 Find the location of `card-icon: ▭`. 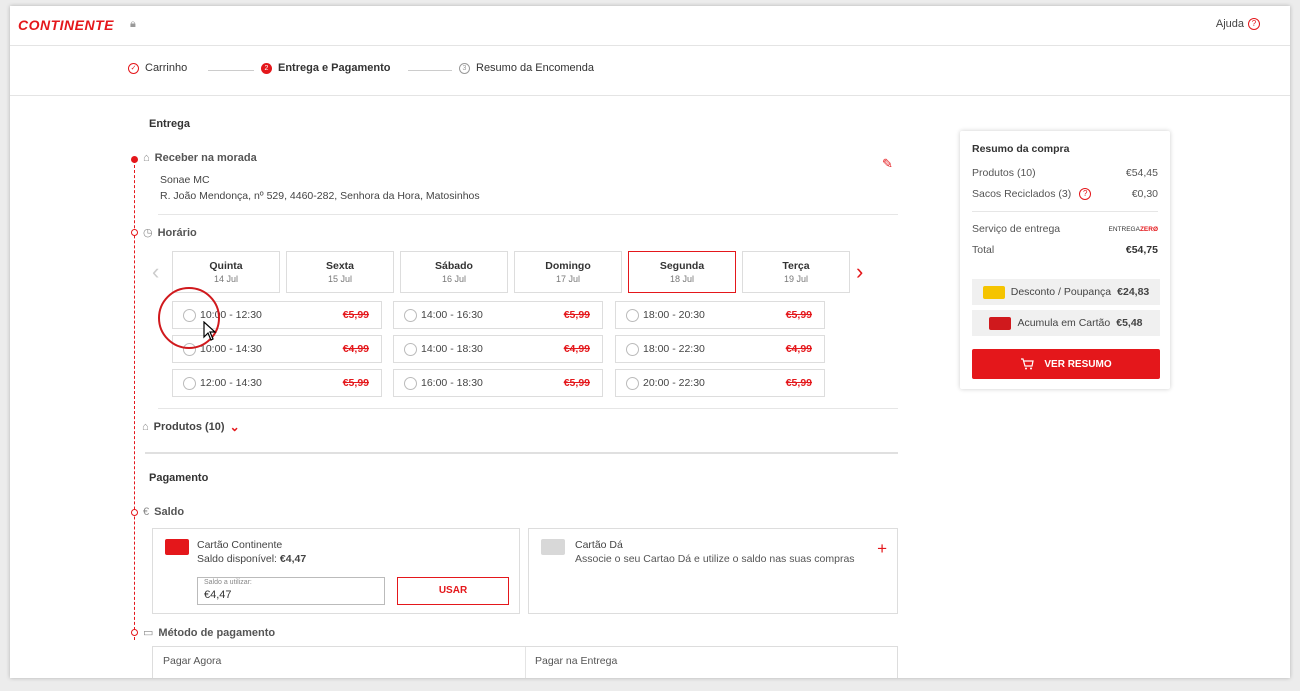

card-icon: ▭ is located at coordinates (148, 633).